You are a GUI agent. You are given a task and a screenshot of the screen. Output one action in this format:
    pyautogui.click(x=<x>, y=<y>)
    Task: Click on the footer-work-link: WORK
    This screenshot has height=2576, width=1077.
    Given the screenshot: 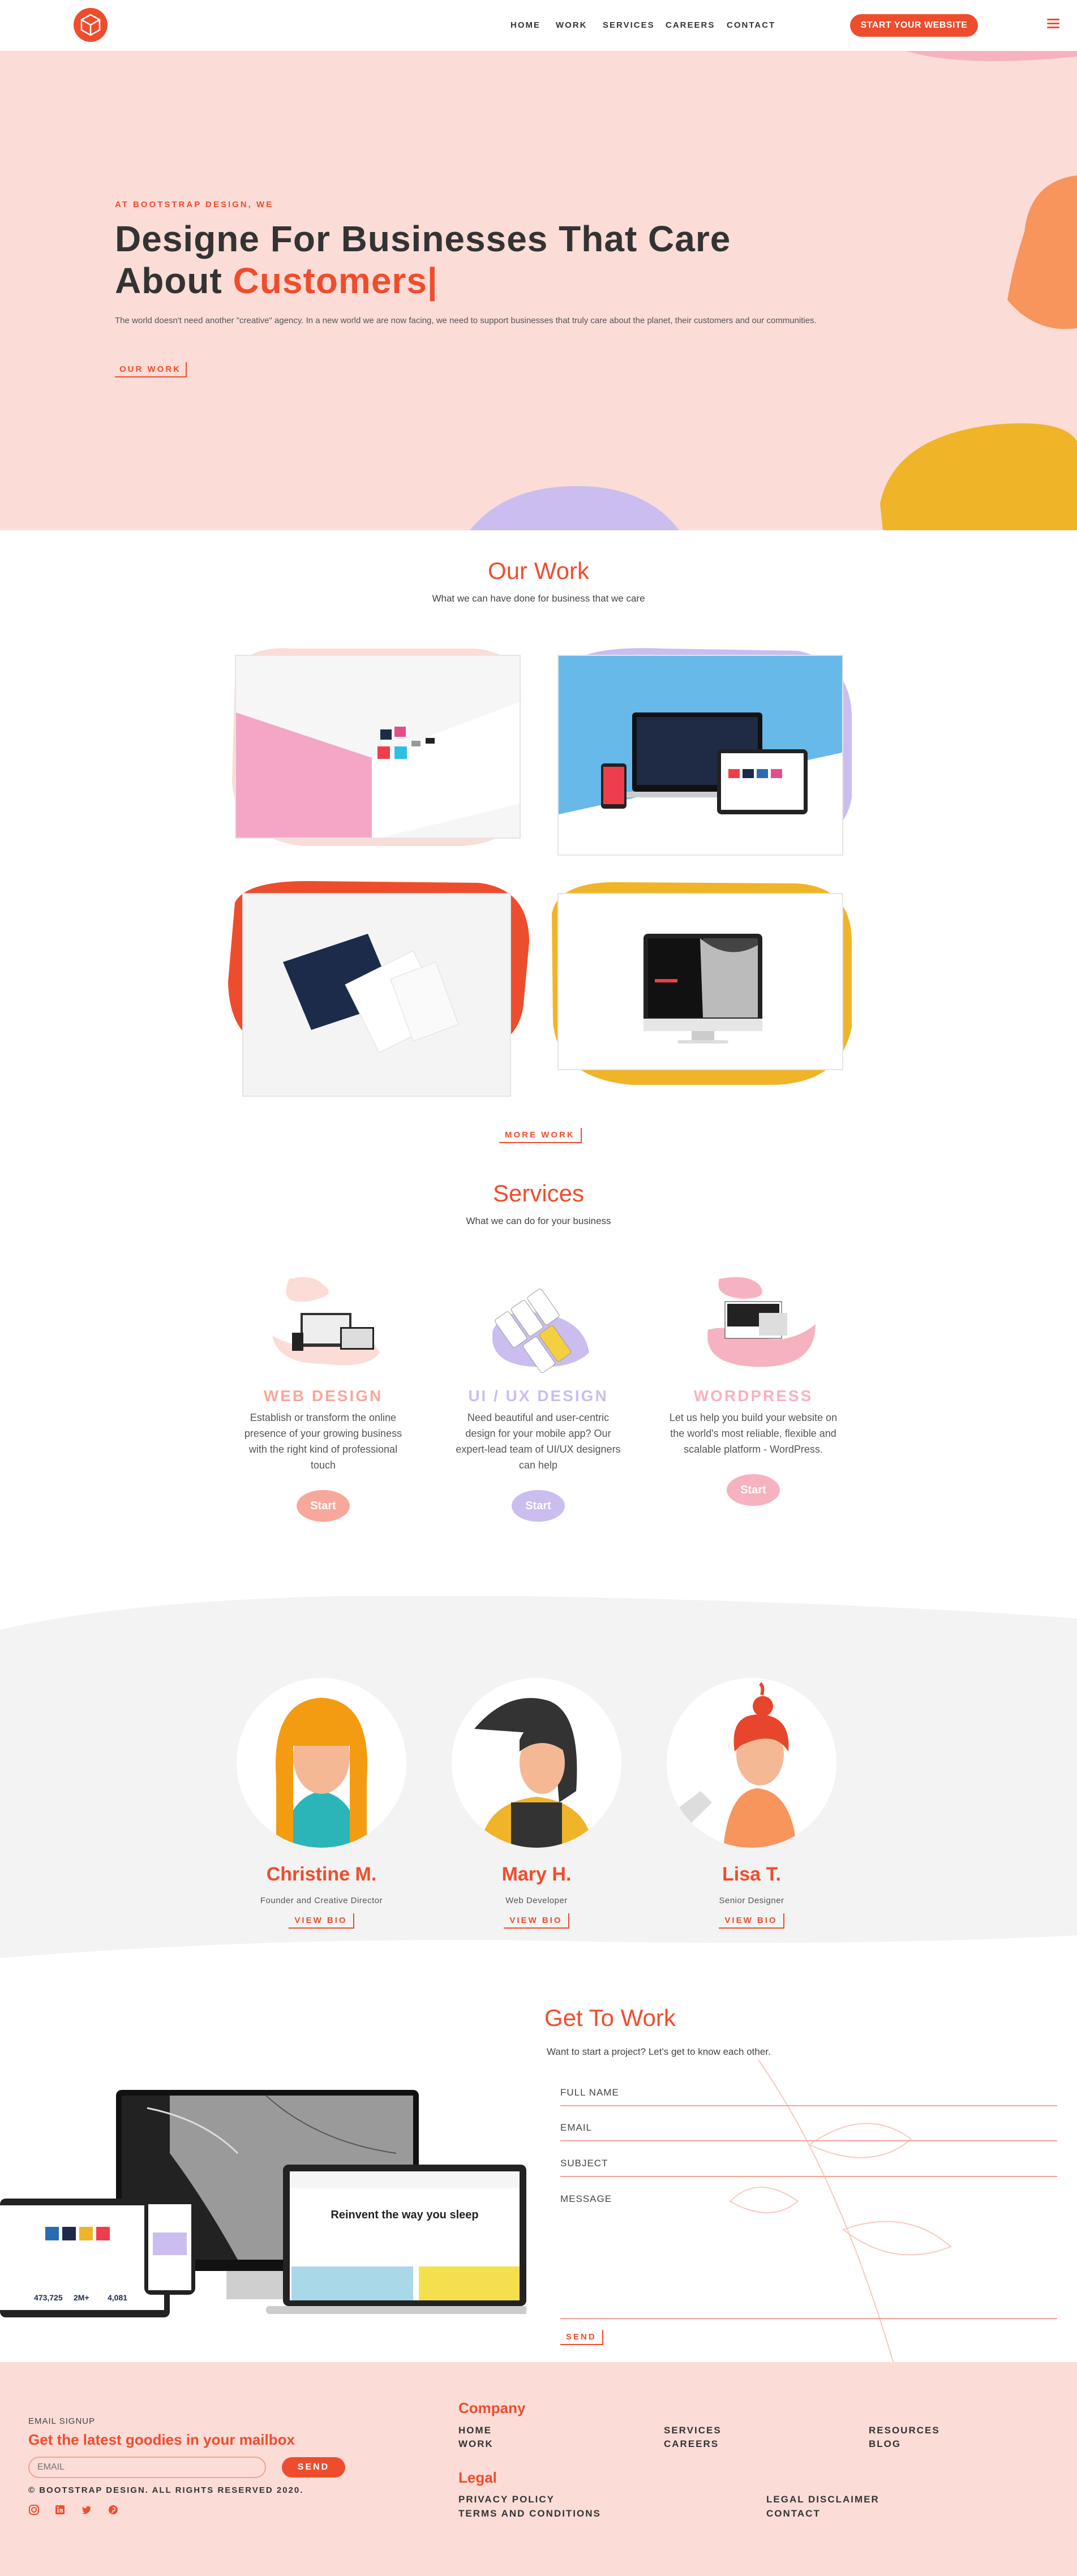 What is the action you would take?
    pyautogui.click(x=476, y=2444)
    